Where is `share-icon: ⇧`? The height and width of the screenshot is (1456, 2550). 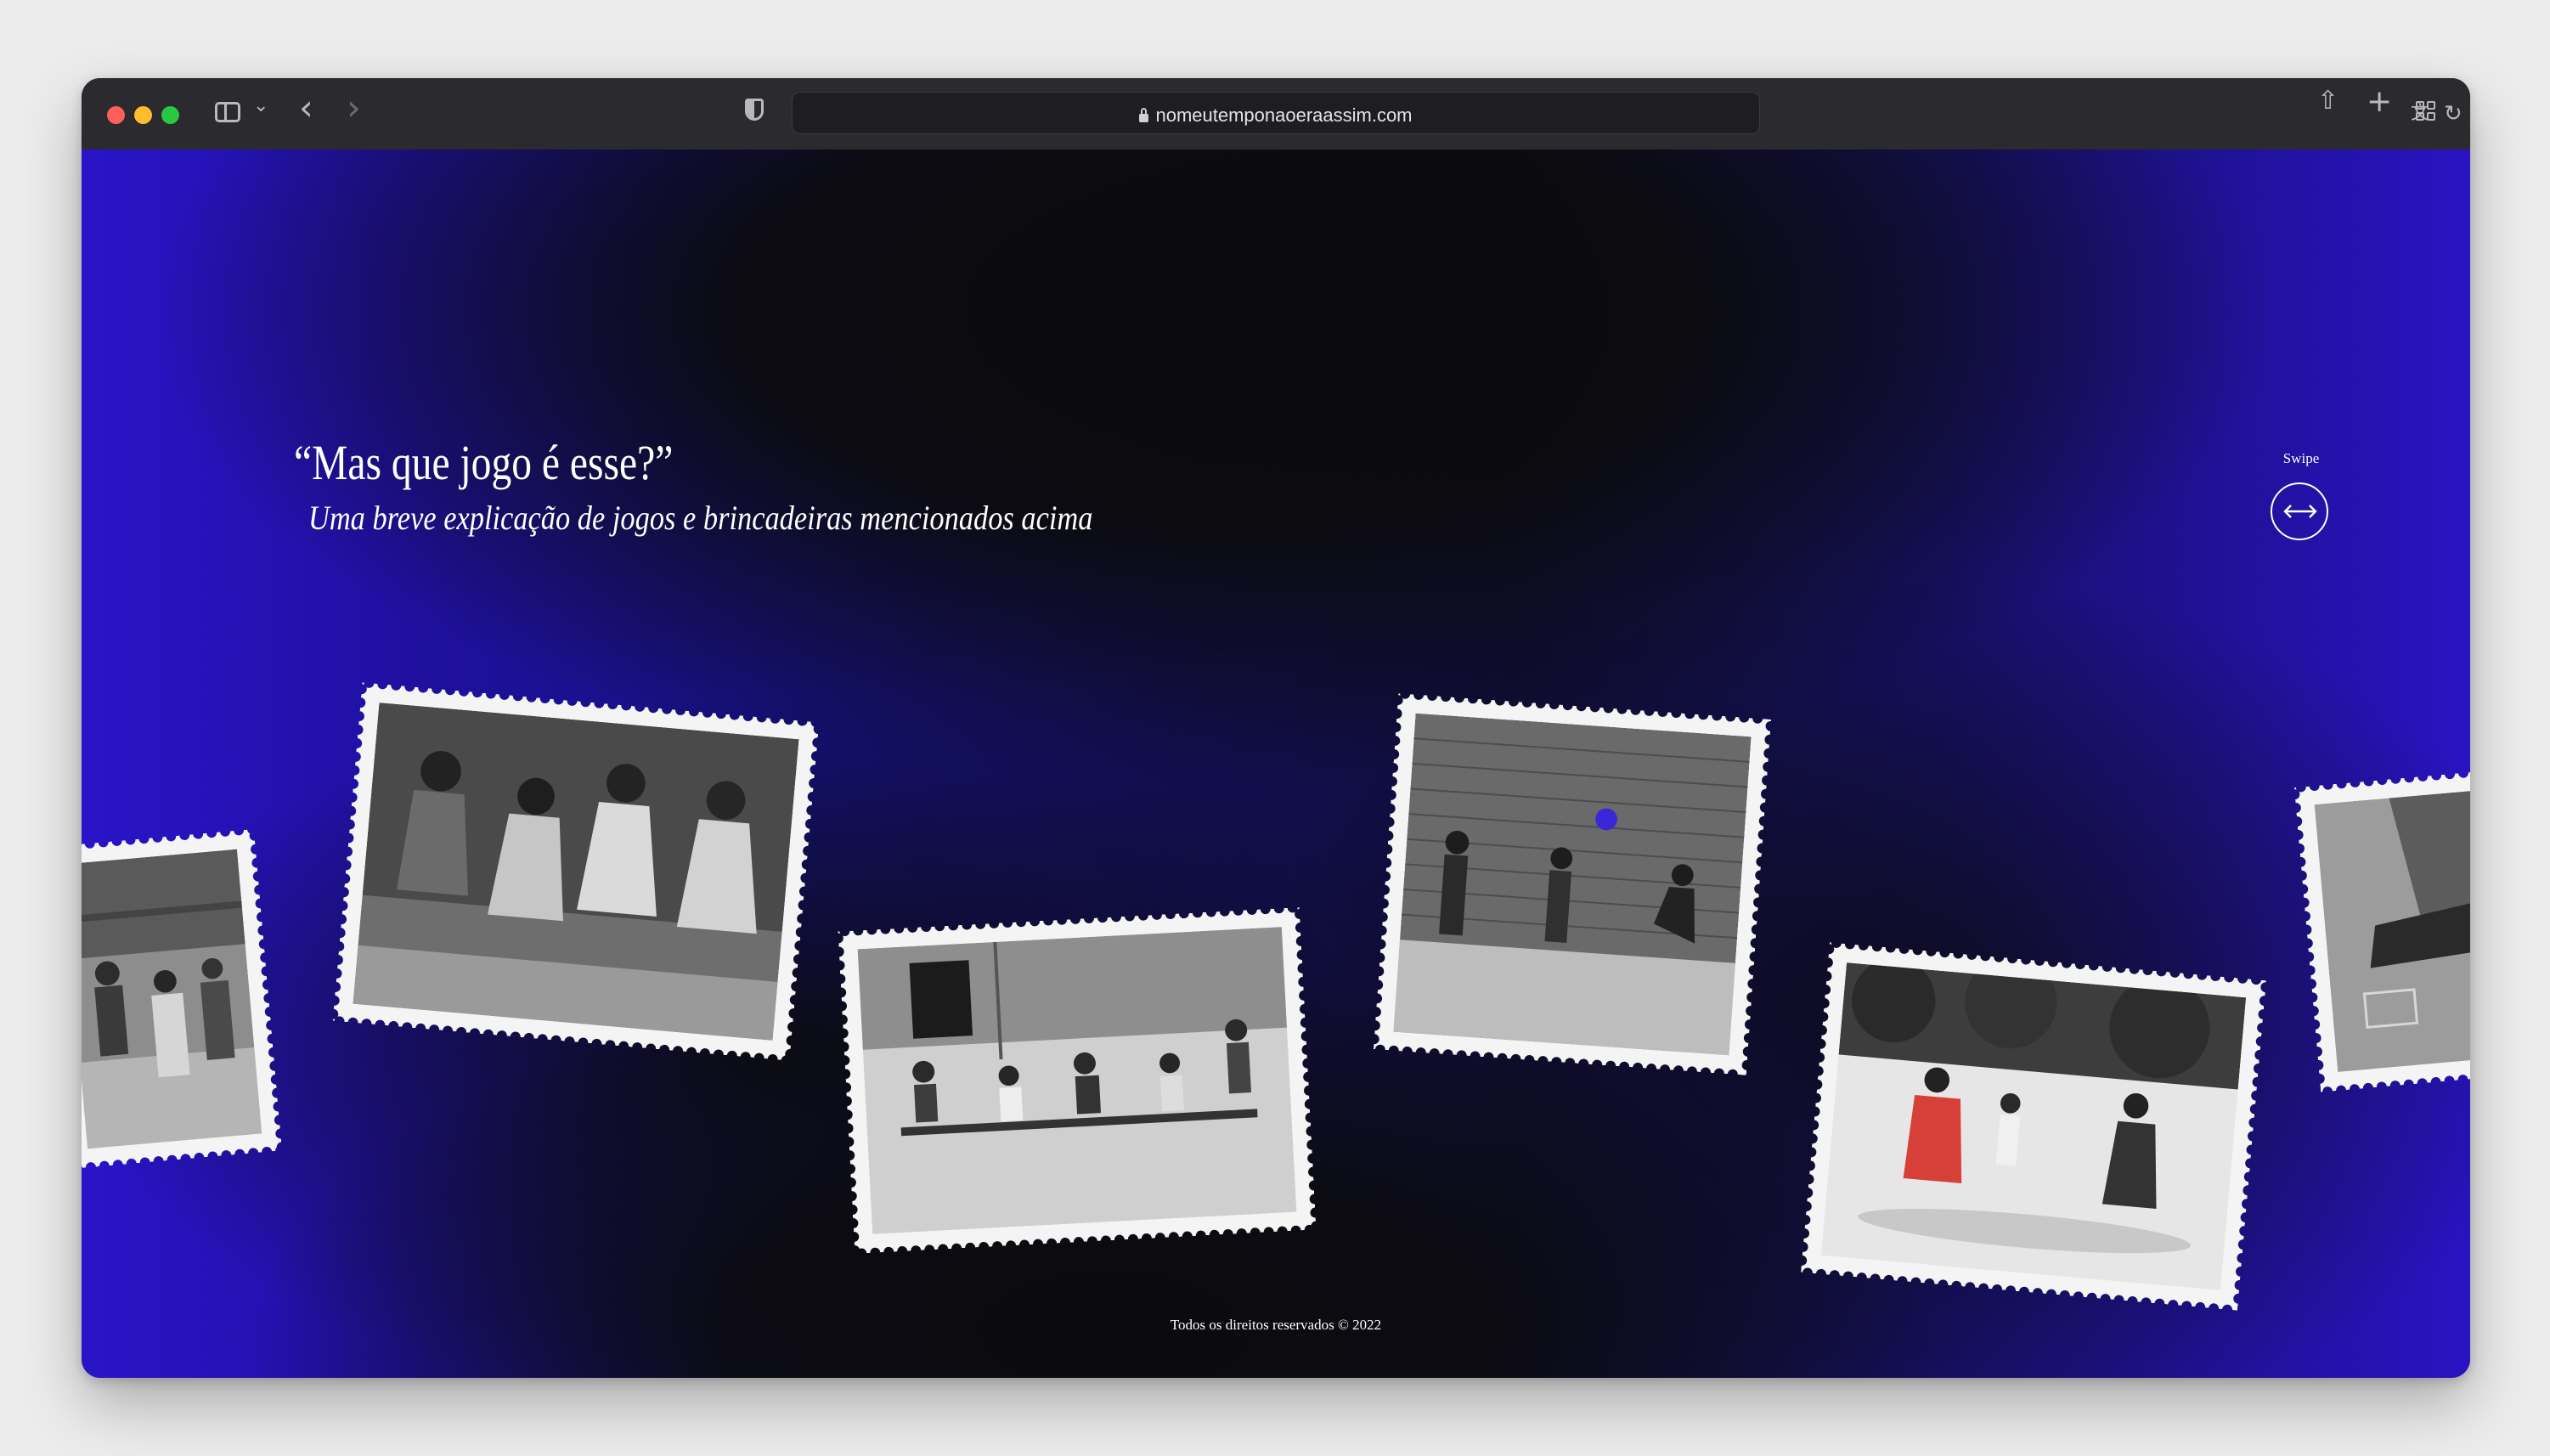
share-icon: ⇧ is located at coordinates (2327, 101).